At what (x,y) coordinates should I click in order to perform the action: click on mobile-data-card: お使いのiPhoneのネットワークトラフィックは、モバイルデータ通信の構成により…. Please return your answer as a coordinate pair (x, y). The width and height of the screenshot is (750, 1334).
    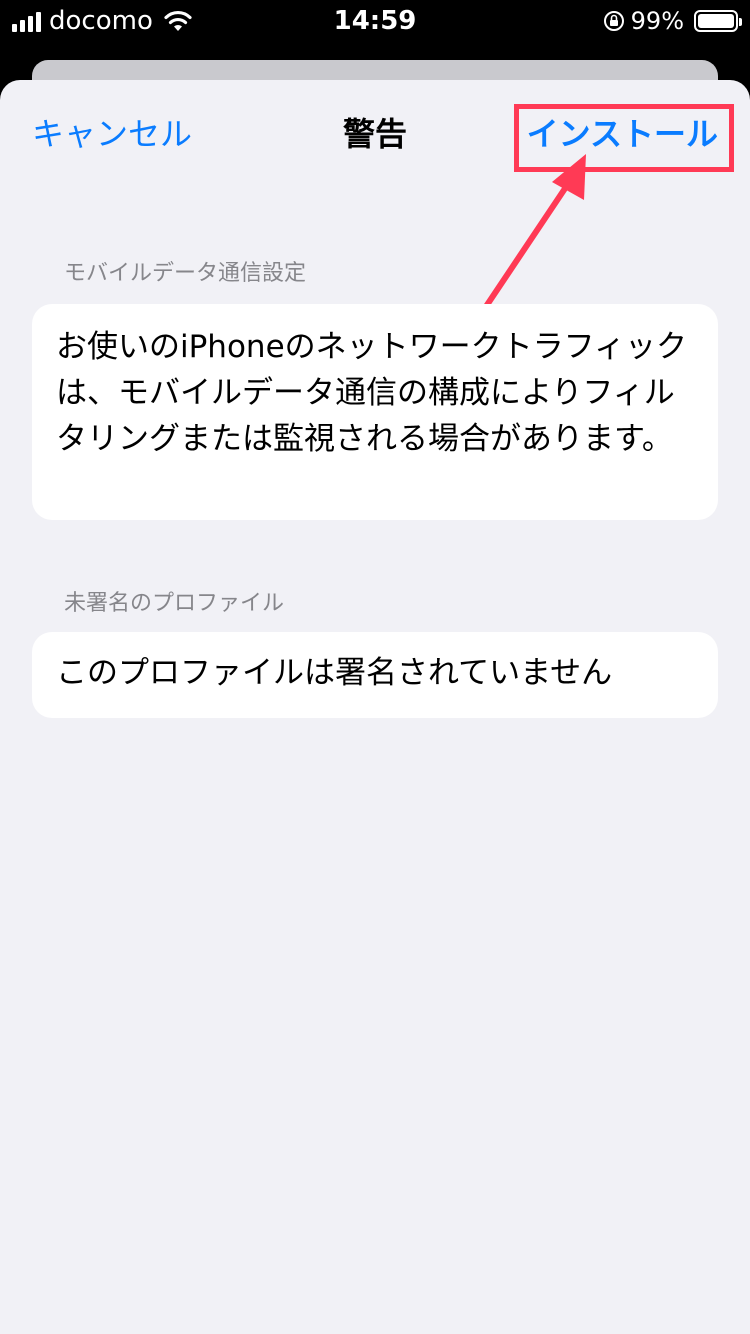
    Looking at the image, I should click on (375, 412).